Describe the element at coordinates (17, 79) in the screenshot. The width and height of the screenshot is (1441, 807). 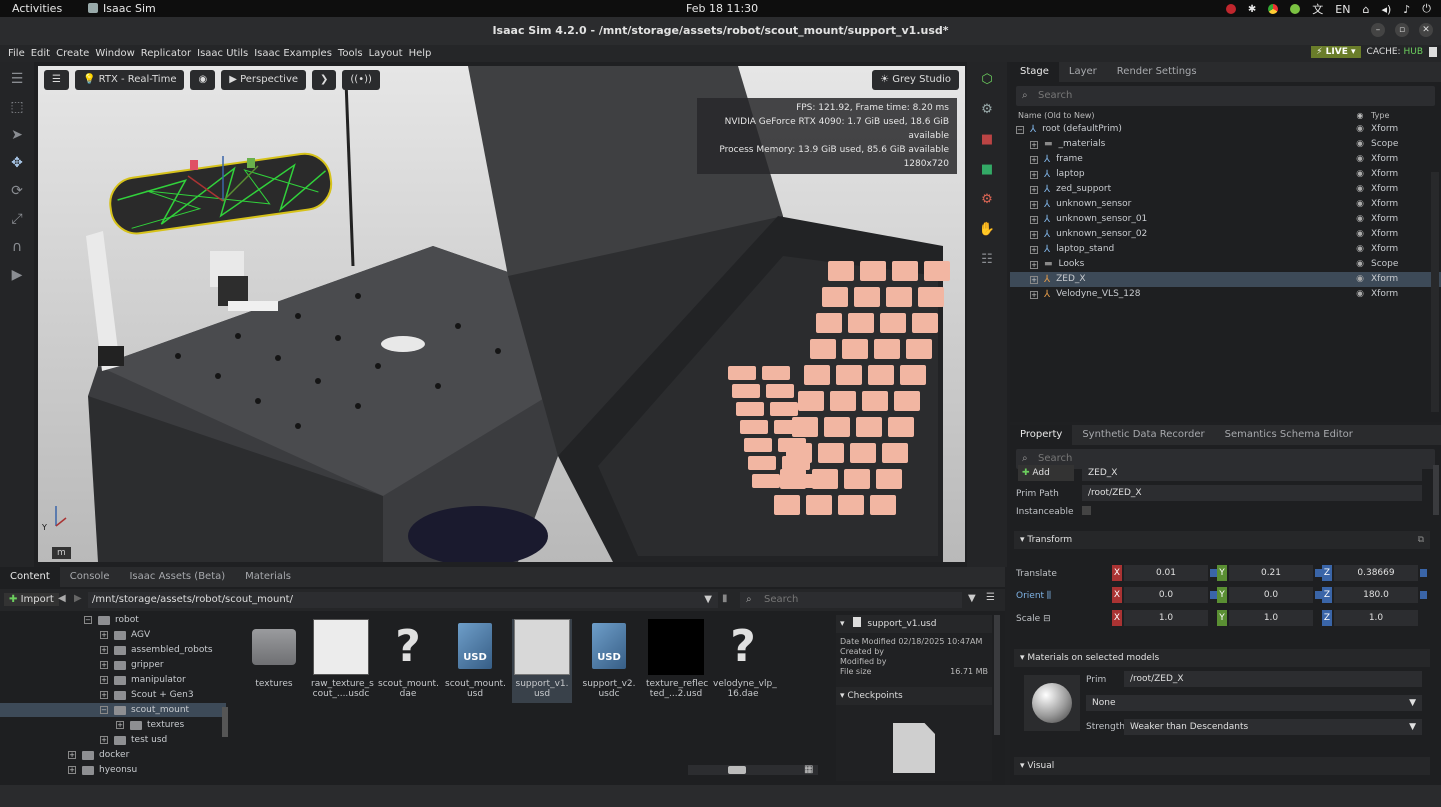
I see `menu-grip-icon: ☰` at that location.